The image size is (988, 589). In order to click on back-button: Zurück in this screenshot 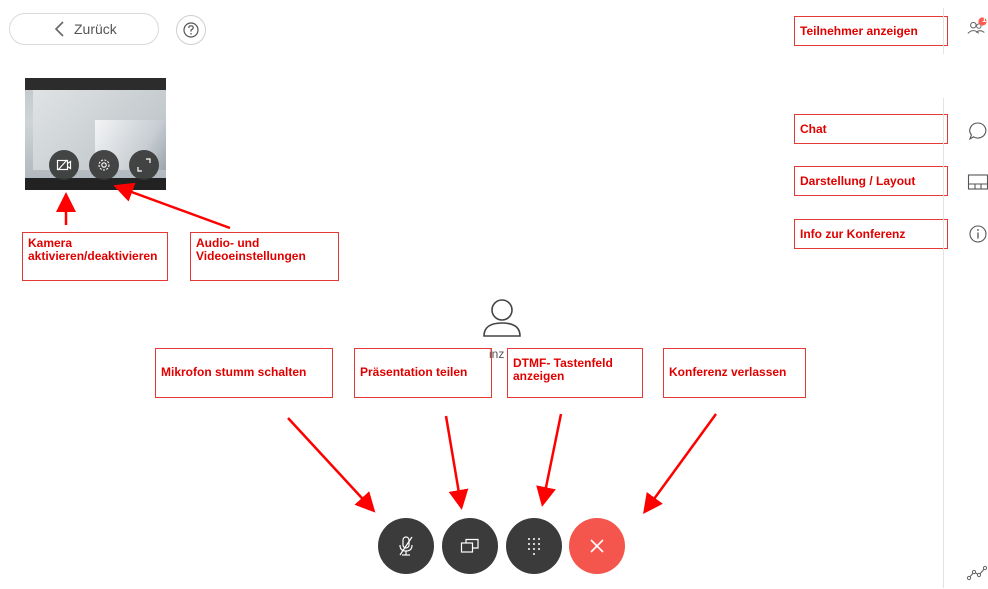, I will do `click(84, 29)`.